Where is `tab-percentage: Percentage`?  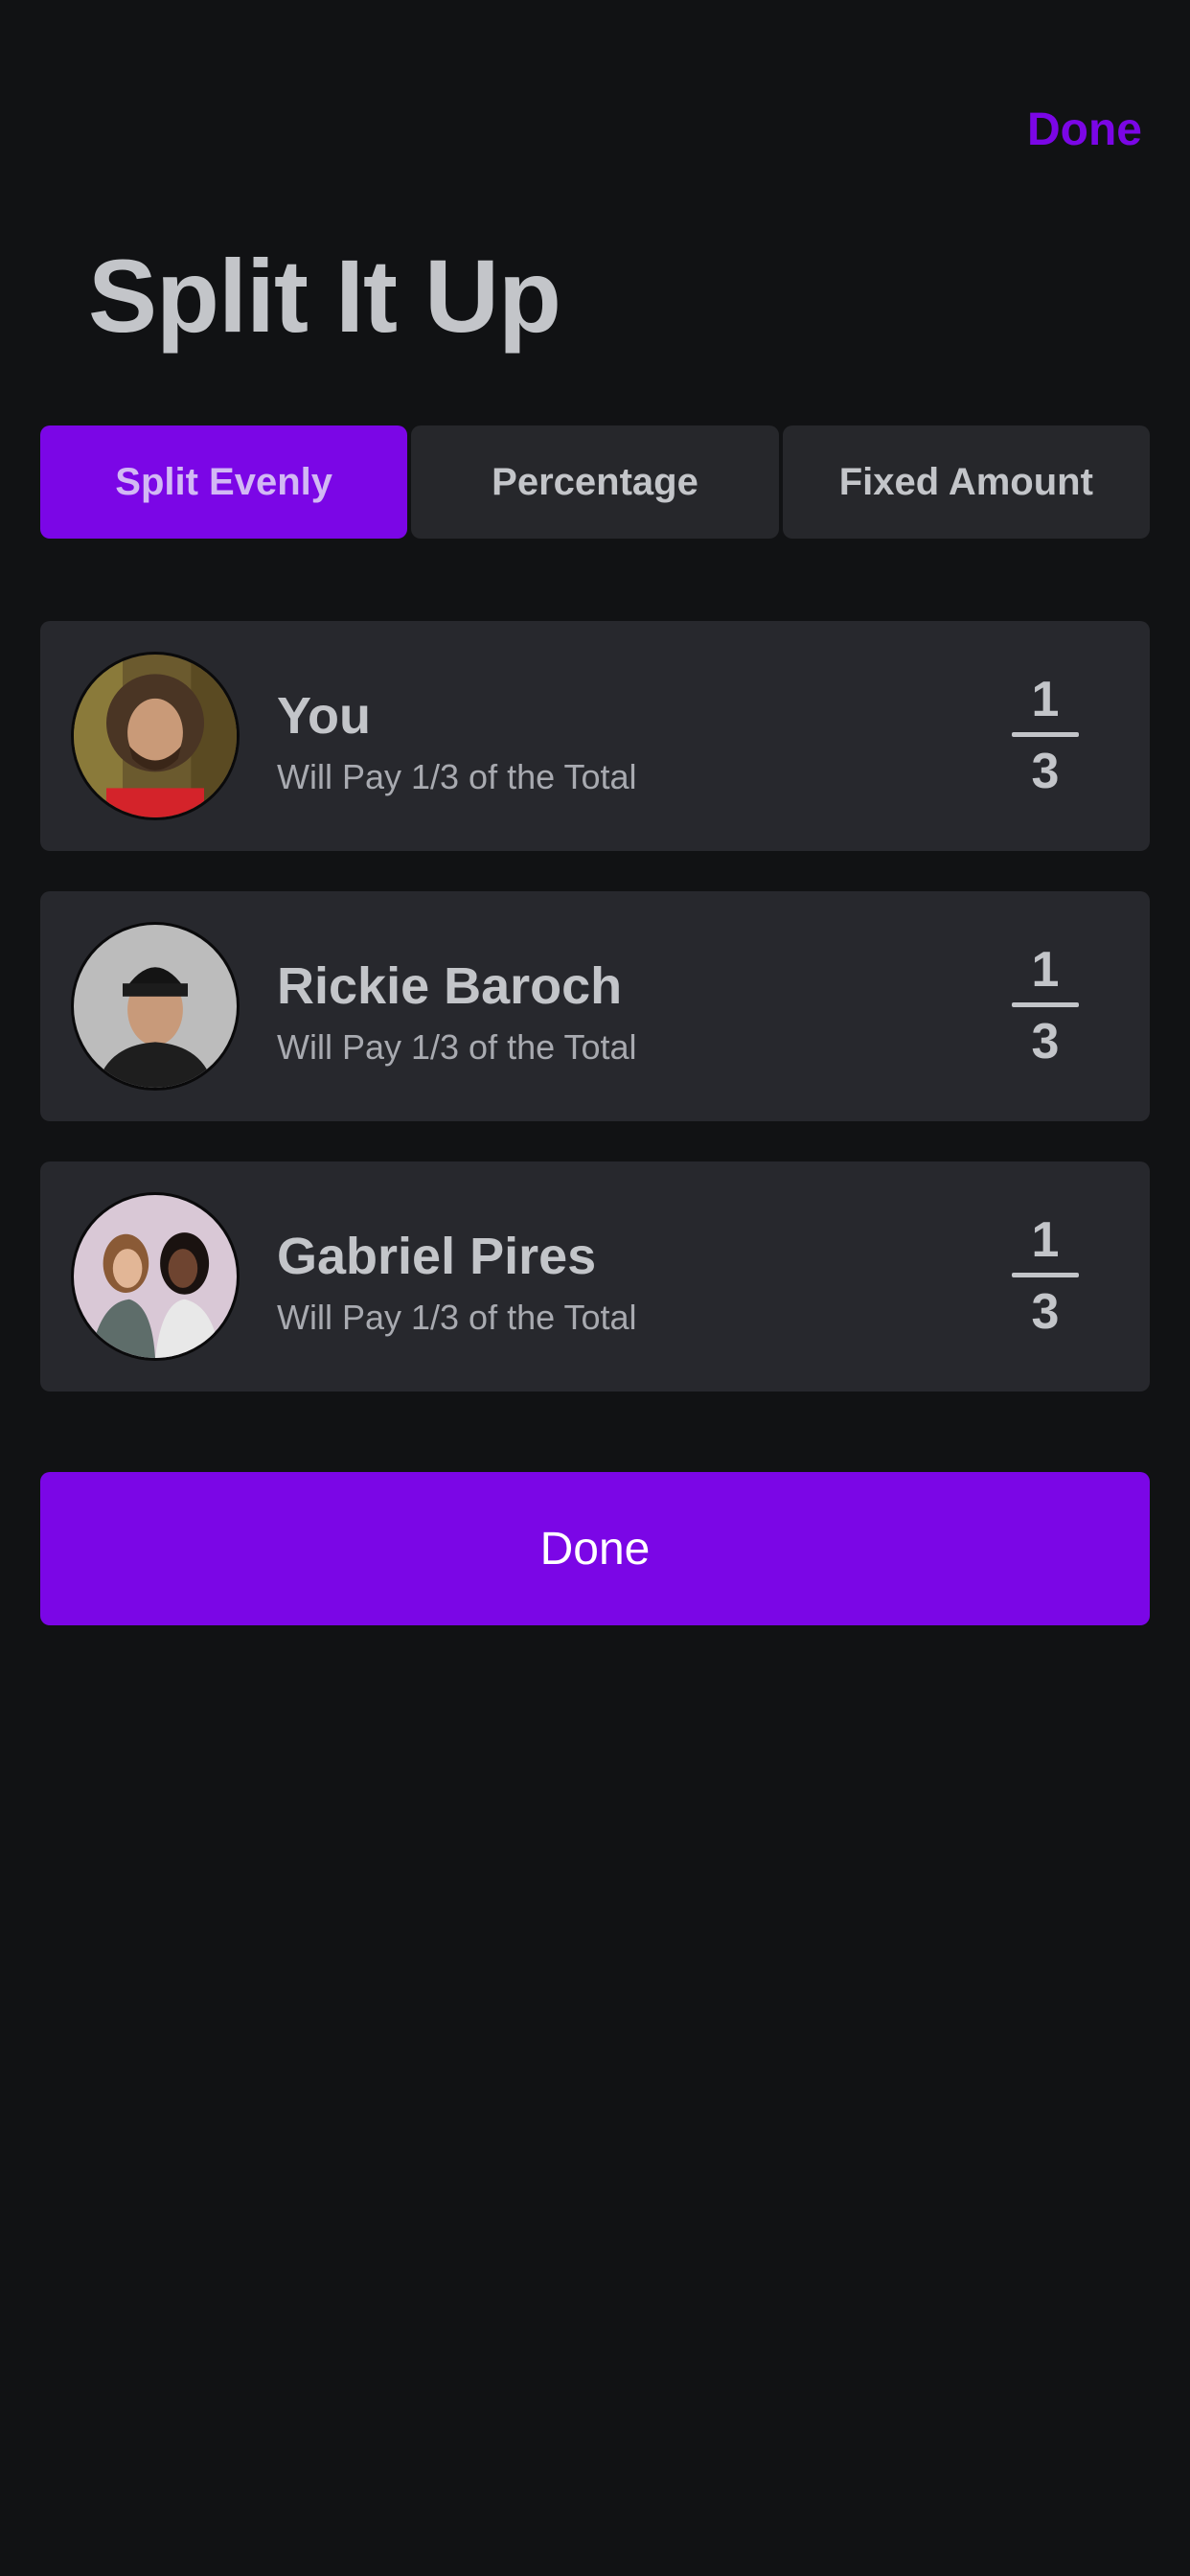
tab-percentage: Percentage is located at coordinates (595, 482).